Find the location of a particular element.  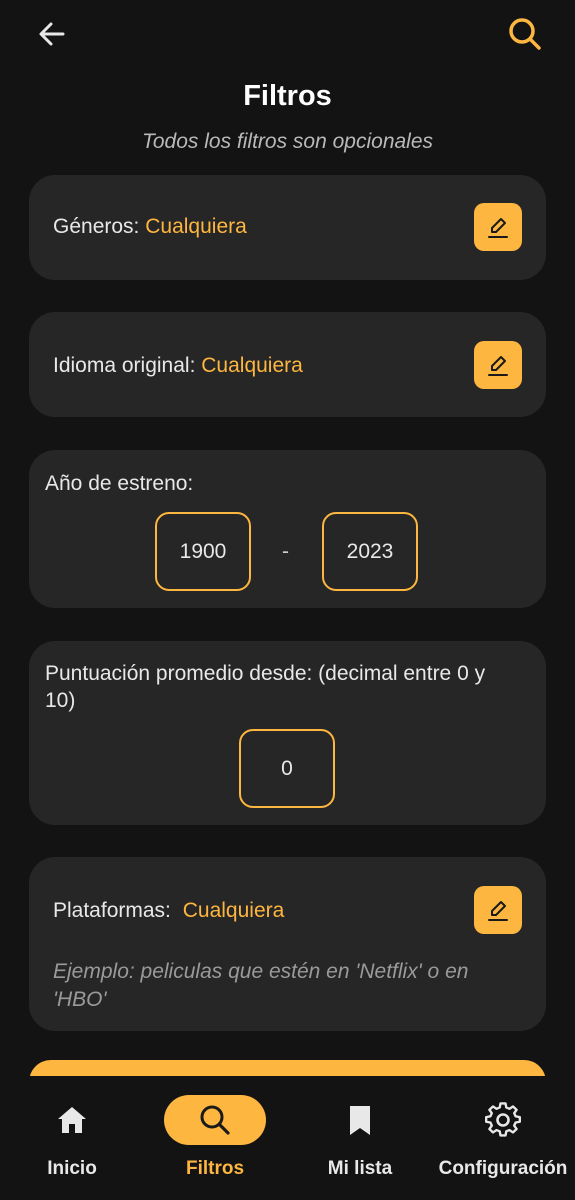

year-from-input: 1900 is located at coordinates (203, 551).